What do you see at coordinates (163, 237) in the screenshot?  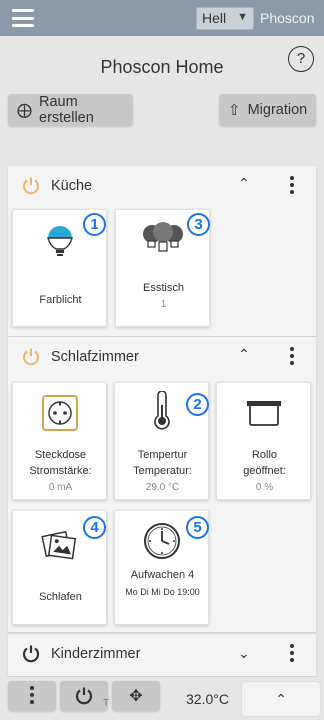 I see `bulb-group-icon` at bounding box center [163, 237].